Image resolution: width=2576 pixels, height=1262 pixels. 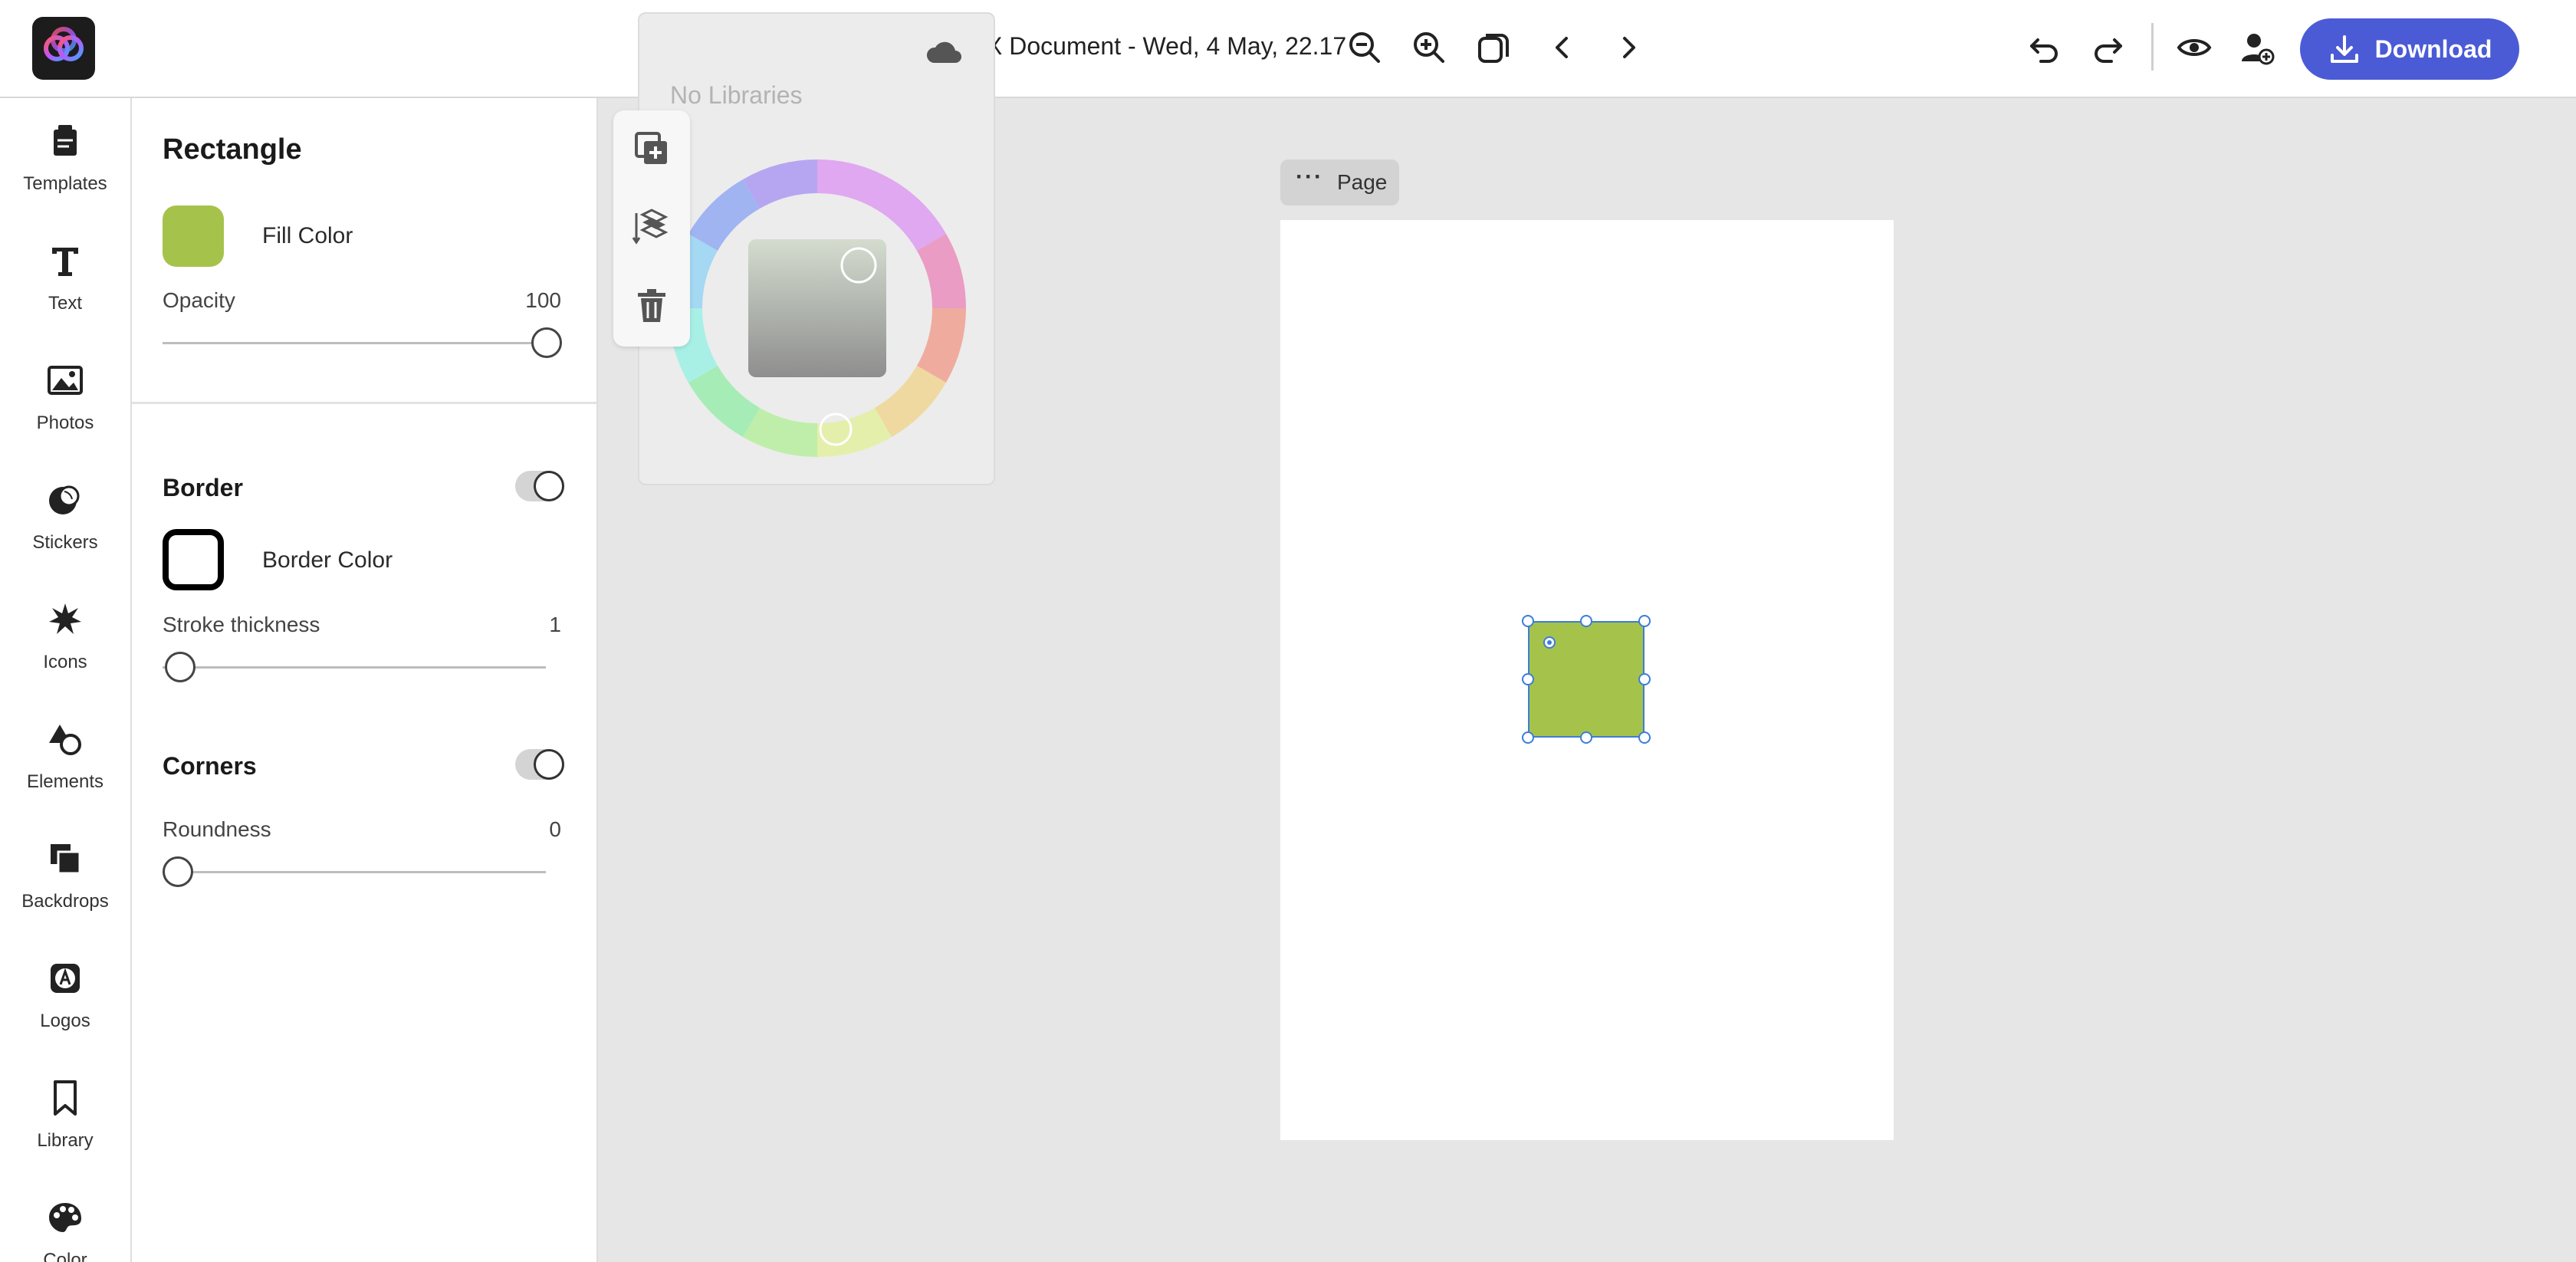 What do you see at coordinates (65, 739) in the screenshot?
I see `elements-icon` at bounding box center [65, 739].